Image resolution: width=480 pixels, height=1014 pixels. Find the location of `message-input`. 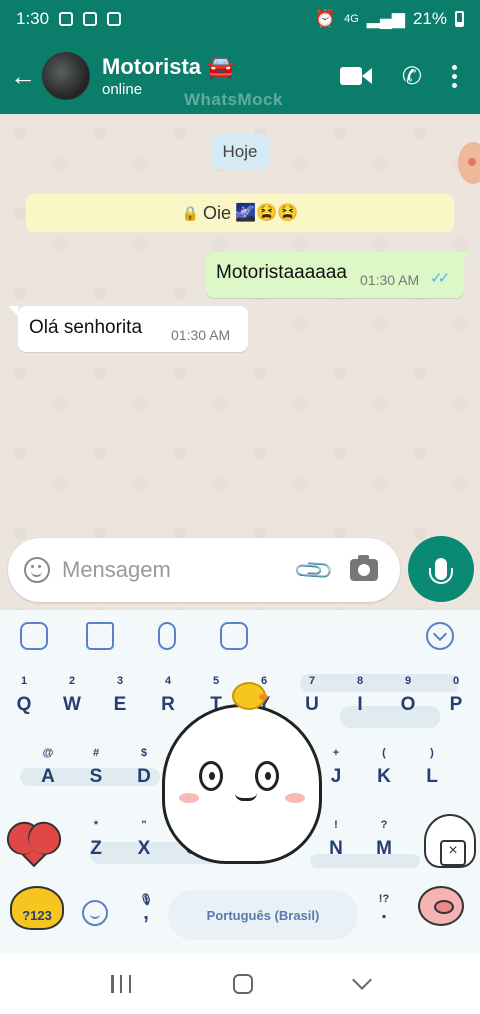

message-input is located at coordinates (172, 570).